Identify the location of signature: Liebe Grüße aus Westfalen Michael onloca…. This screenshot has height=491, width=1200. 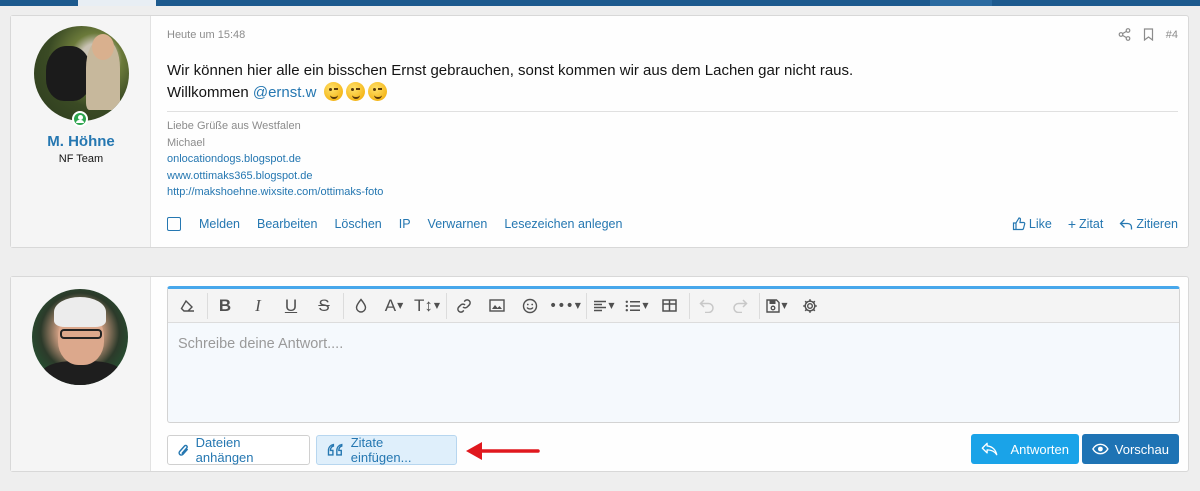
(275, 159).